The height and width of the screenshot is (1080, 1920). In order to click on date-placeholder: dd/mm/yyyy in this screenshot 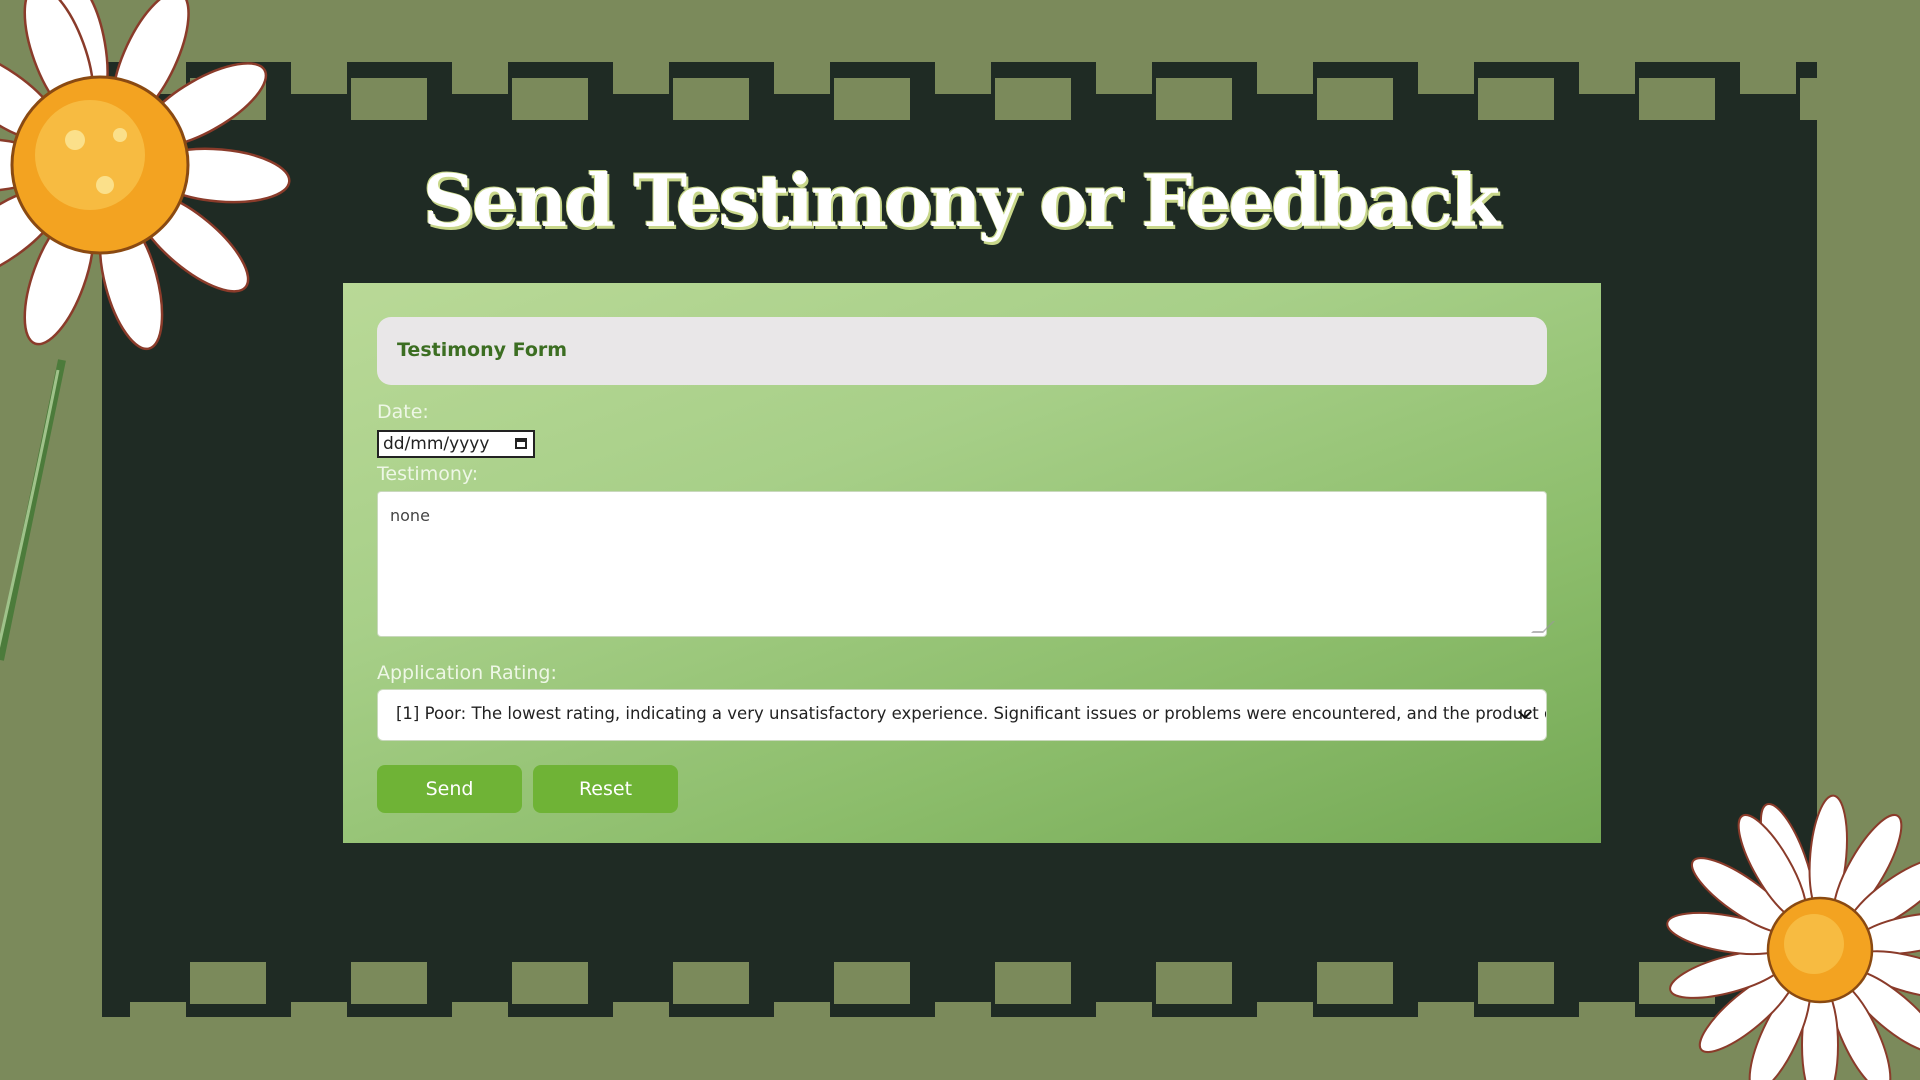, I will do `click(436, 444)`.